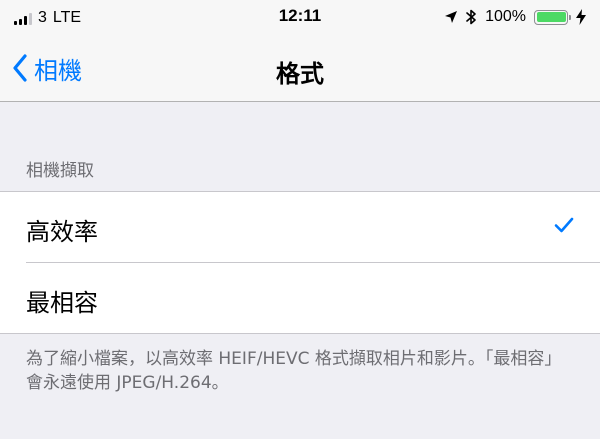 The image size is (600, 439). I want to click on charging-bolt-icon, so click(581, 17).